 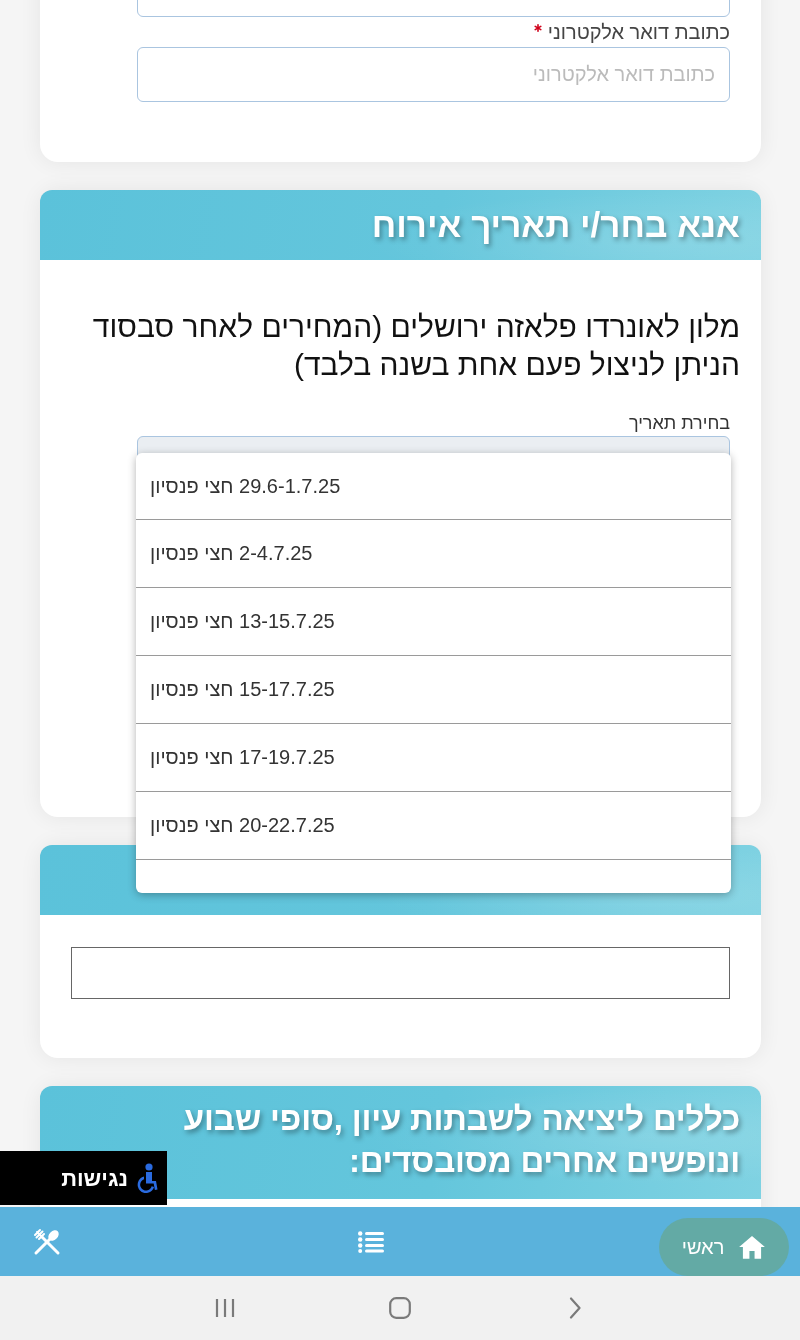 I want to click on dropdown-option: 20-22.7.25 חצי פנסיון, so click(x=433, y=826).